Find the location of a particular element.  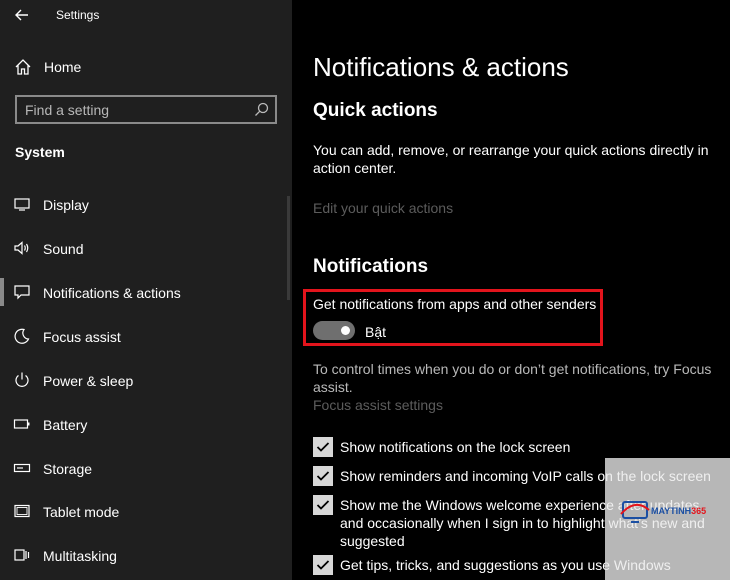

speaker-icon is located at coordinates (21, 248).